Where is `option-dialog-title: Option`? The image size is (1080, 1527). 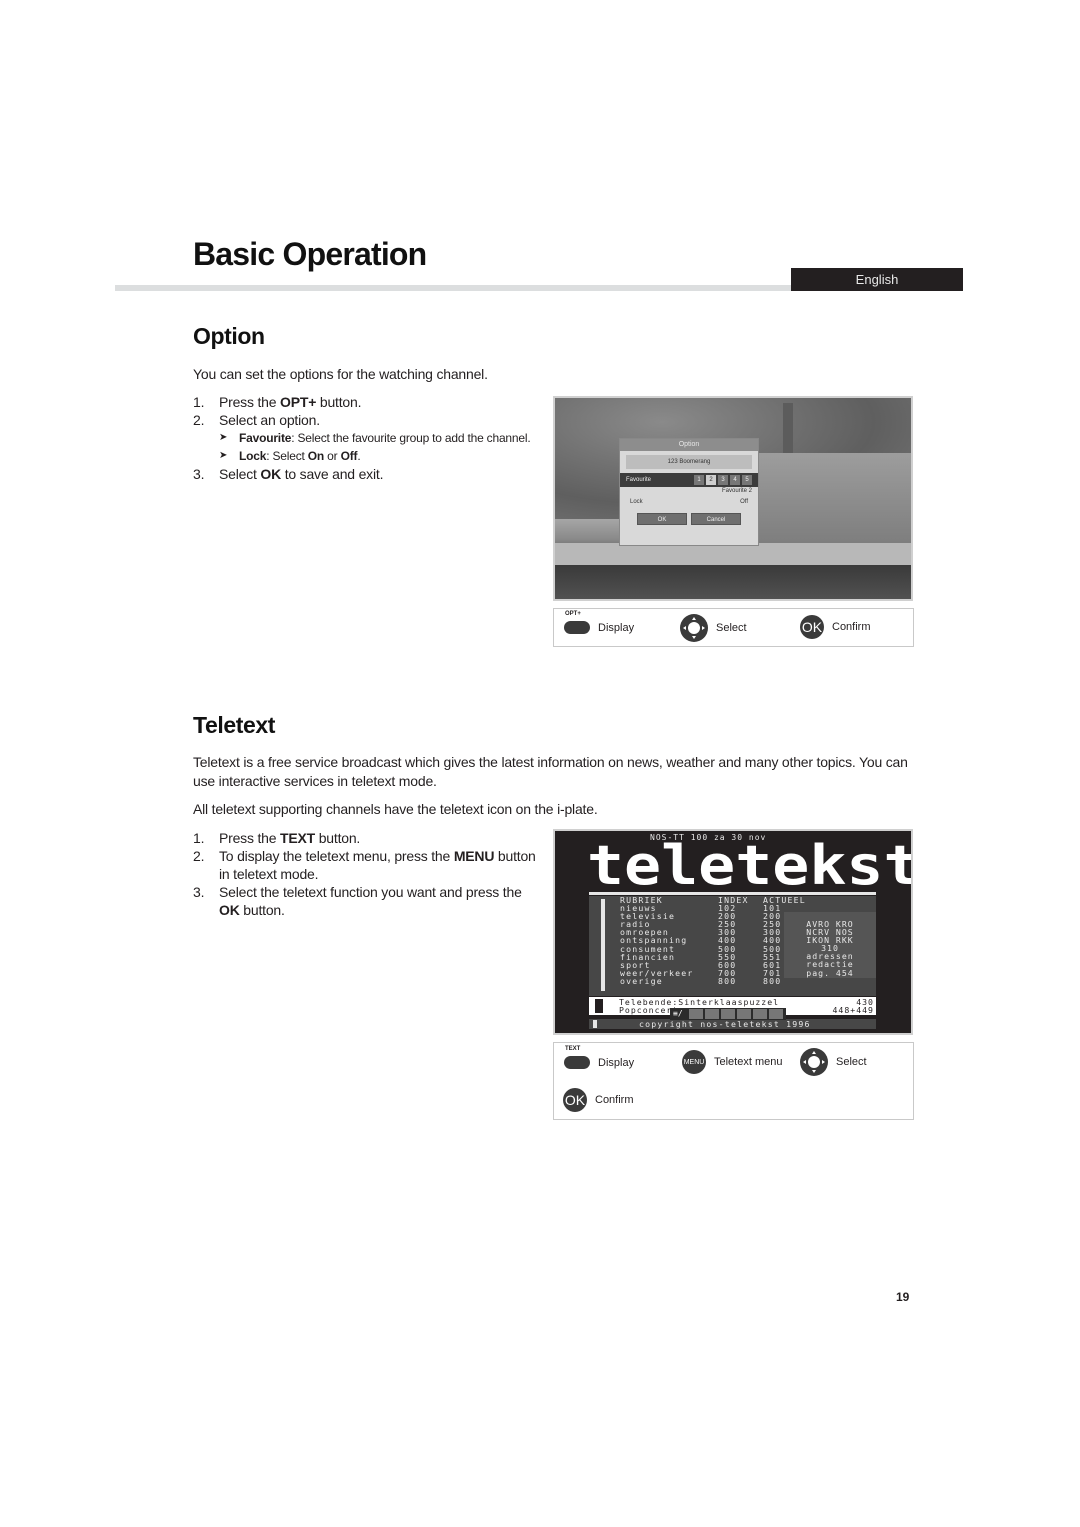
option-dialog-title: Option is located at coordinates (689, 445).